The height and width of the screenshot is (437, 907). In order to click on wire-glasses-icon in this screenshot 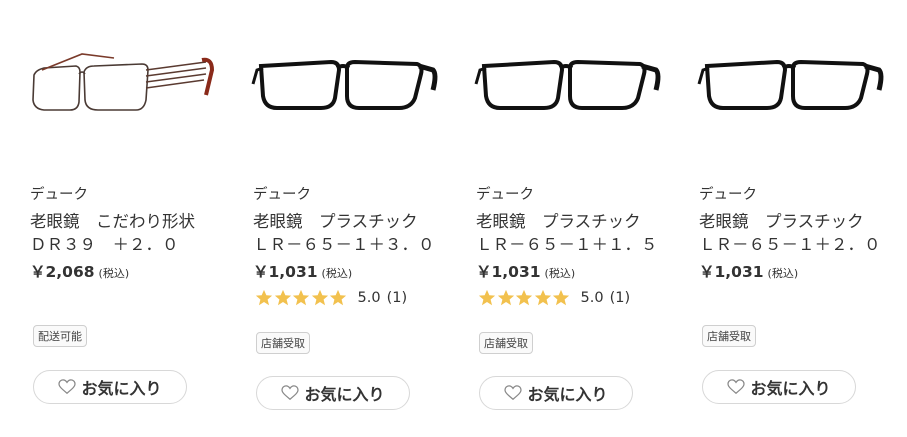, I will do `click(123, 82)`.